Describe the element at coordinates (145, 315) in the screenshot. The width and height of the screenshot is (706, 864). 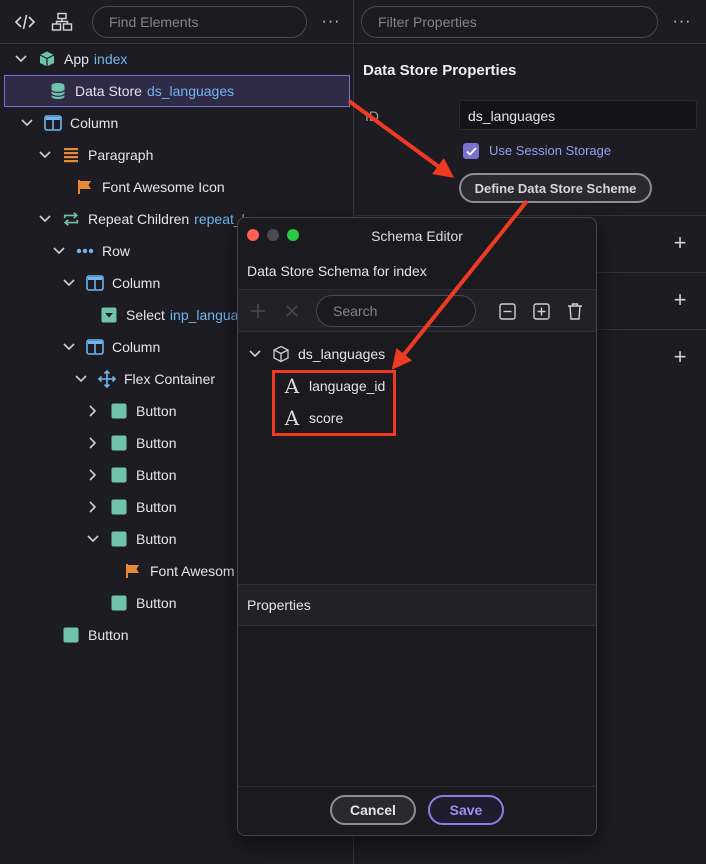
I see `tree-item-label: Select` at that location.